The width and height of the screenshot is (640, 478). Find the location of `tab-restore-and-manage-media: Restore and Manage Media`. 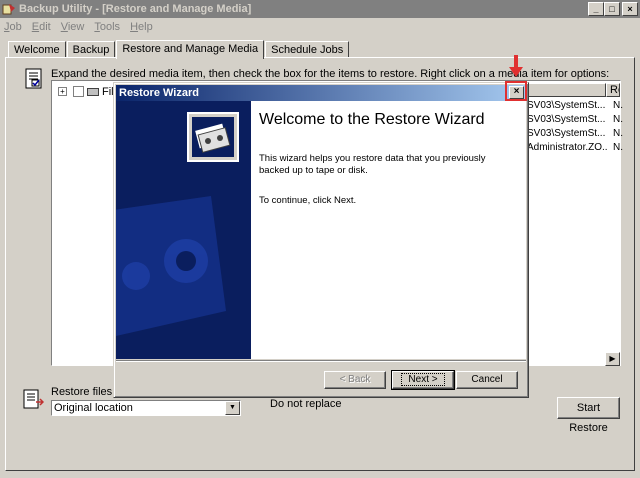

tab-restore-and-manage-media: Restore and Manage Media is located at coordinates (190, 49).